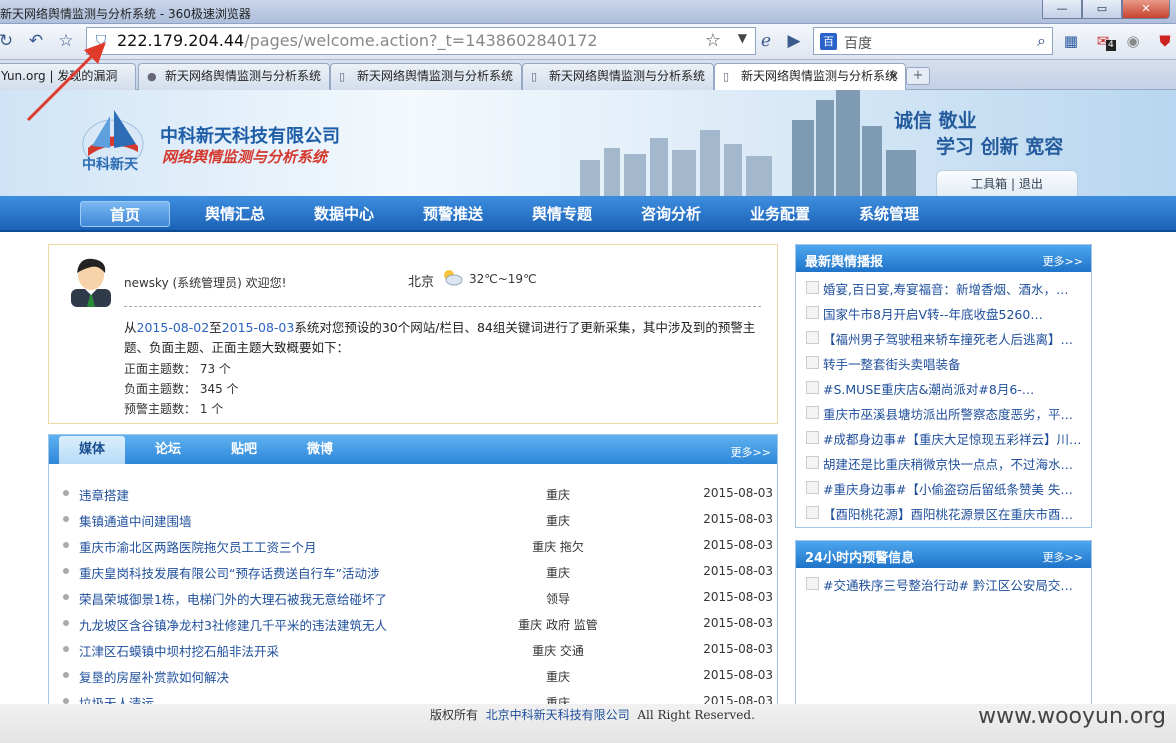 This screenshot has height=743, width=1176. Describe the element at coordinates (1041, 41) in the screenshot. I see `search-icon: ⌕` at that location.